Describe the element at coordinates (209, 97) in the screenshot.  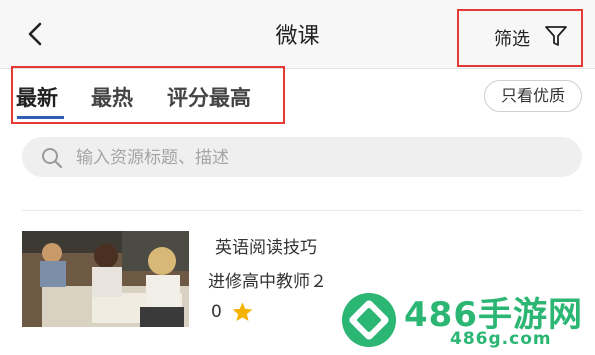
I see `tab-top-rated: 评分最高` at that location.